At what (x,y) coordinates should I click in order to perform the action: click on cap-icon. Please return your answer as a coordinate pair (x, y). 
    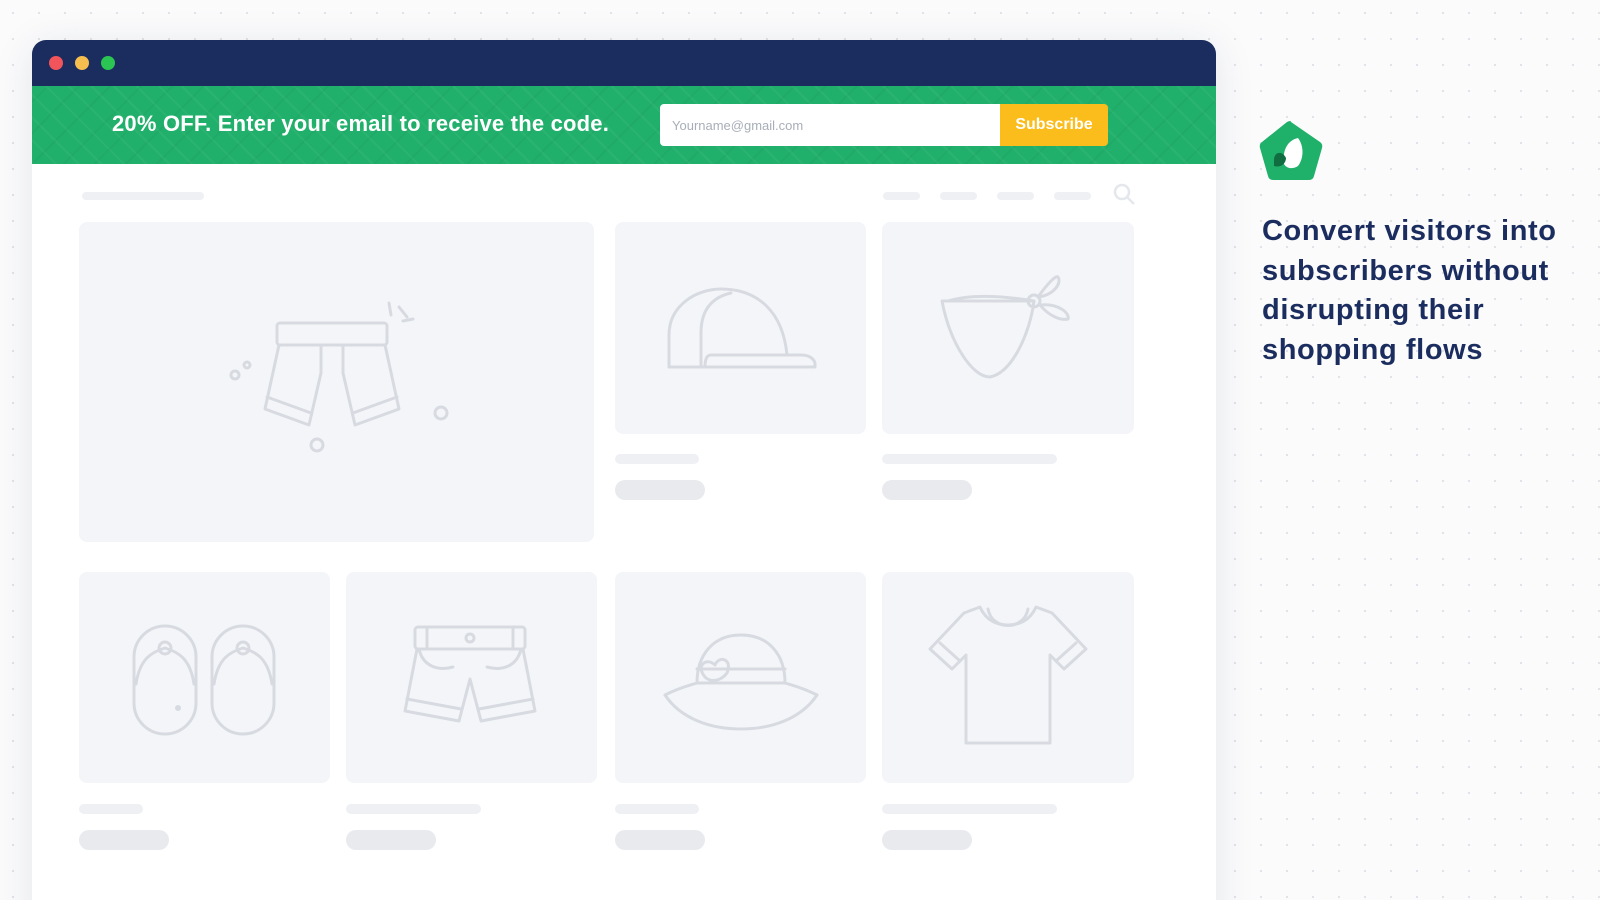
    Looking at the image, I should click on (741, 328).